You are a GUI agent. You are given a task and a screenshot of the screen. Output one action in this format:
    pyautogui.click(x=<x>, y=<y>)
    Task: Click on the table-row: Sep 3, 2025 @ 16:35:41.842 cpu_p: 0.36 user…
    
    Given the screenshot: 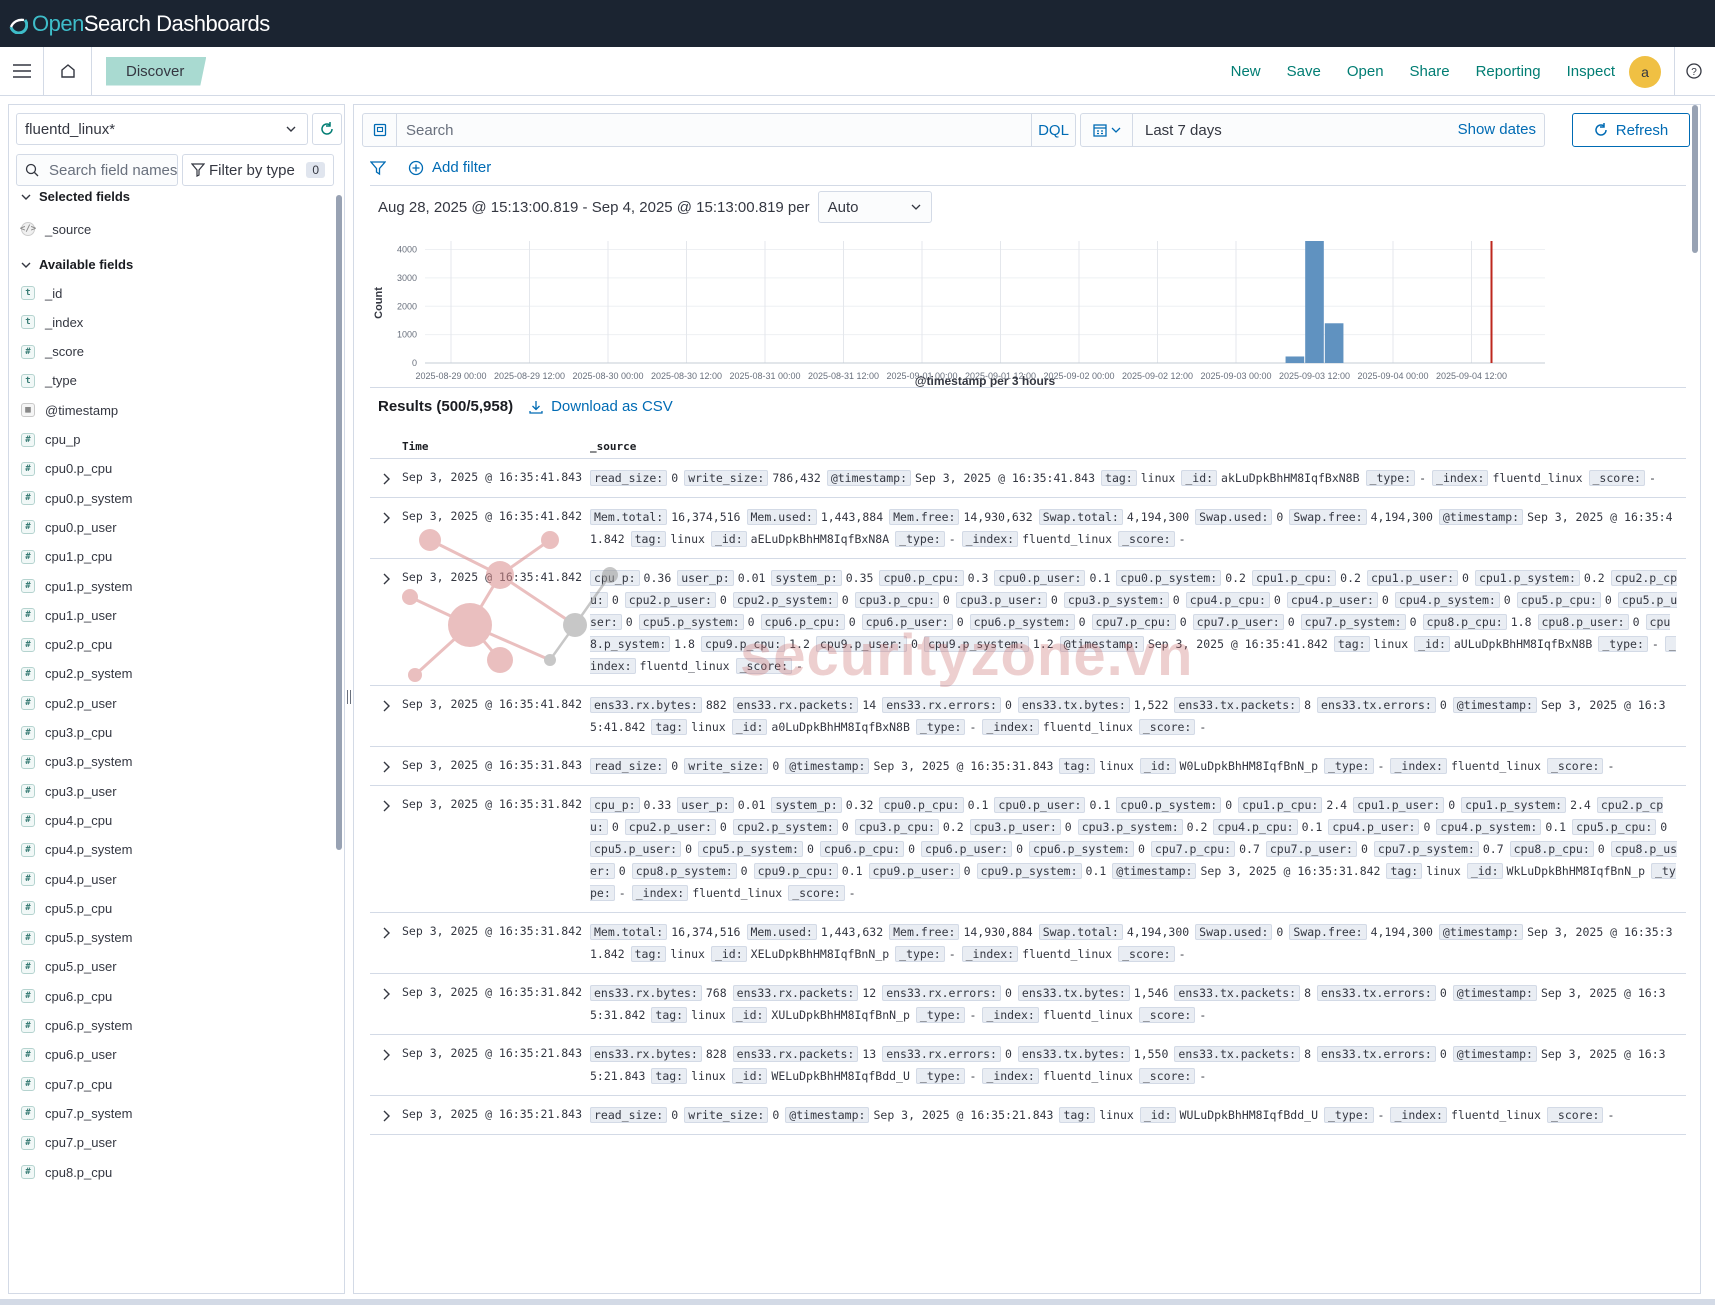 What is the action you would take?
    pyautogui.click(x=1028, y=622)
    